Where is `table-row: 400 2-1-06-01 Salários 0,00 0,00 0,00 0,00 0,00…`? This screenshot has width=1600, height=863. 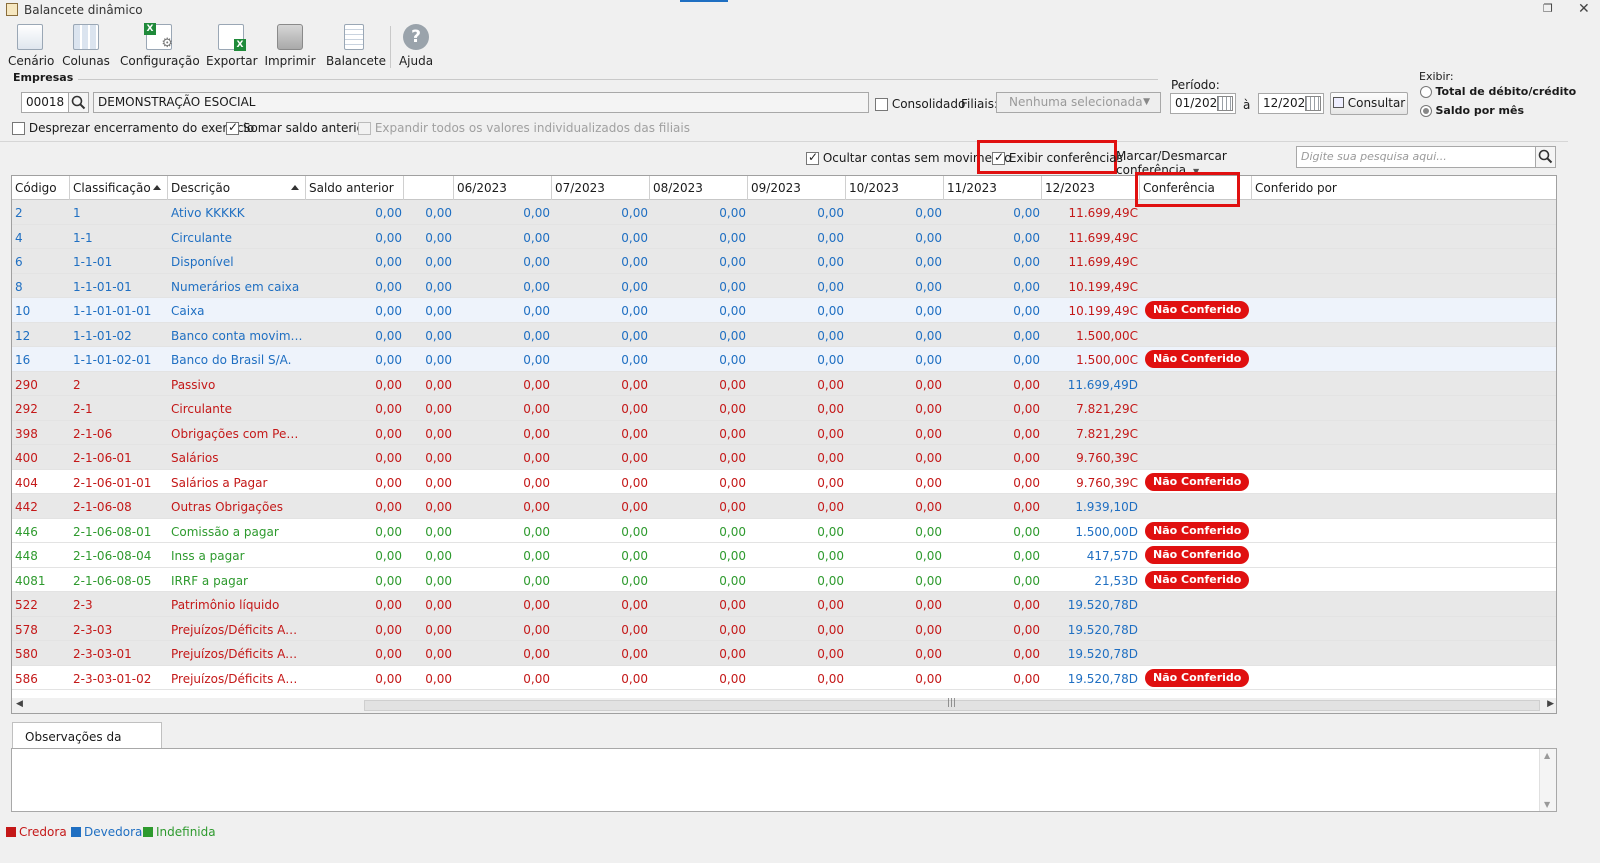 table-row: 400 2-1-06-01 Salários 0,00 0,00 0,00 0,00 0,00… is located at coordinates (784, 457).